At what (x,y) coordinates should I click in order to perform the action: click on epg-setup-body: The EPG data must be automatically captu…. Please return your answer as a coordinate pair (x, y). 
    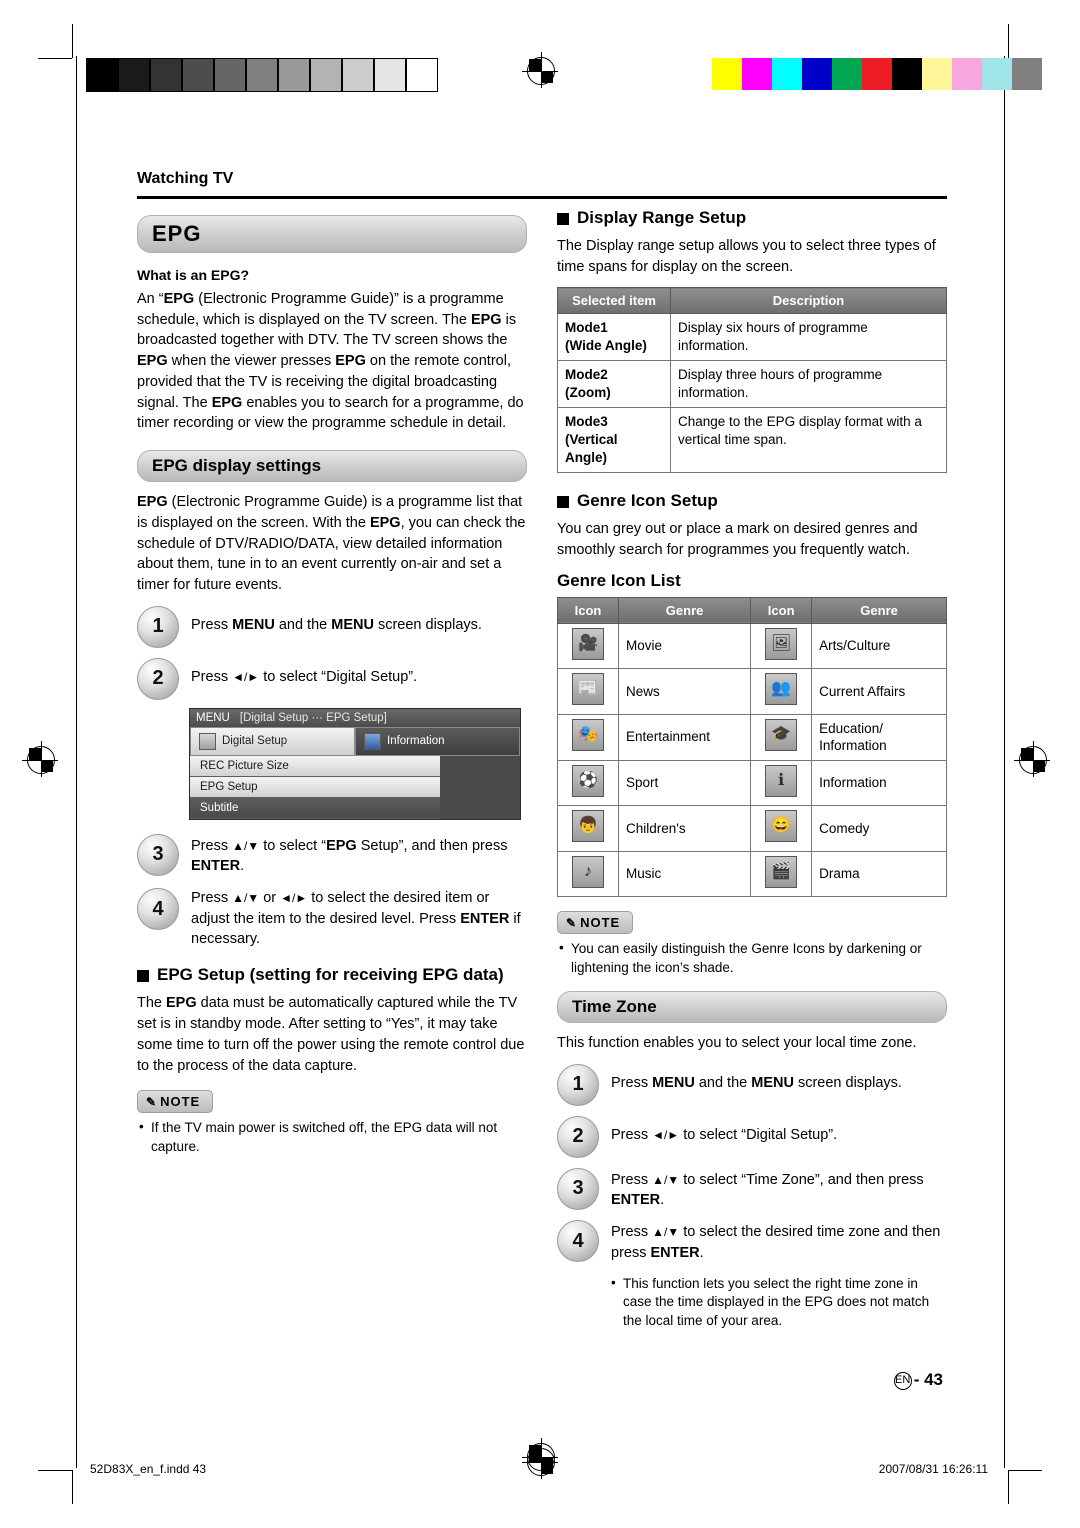
    Looking at the image, I should click on (331, 1034).